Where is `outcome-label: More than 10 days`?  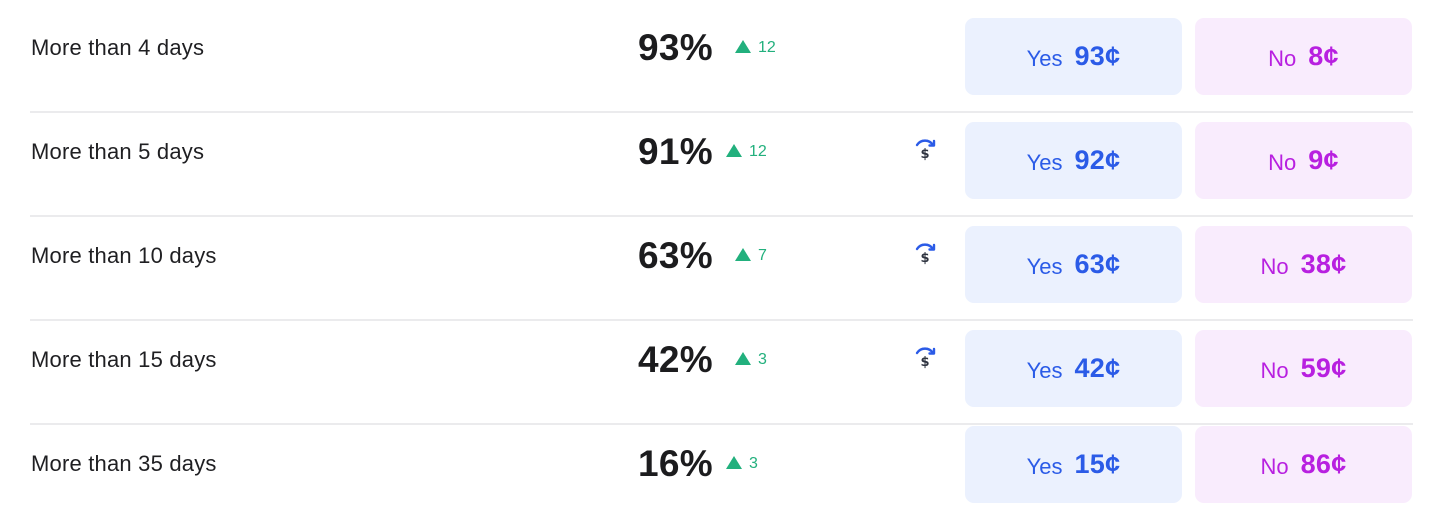 outcome-label: More than 10 days is located at coordinates (124, 255).